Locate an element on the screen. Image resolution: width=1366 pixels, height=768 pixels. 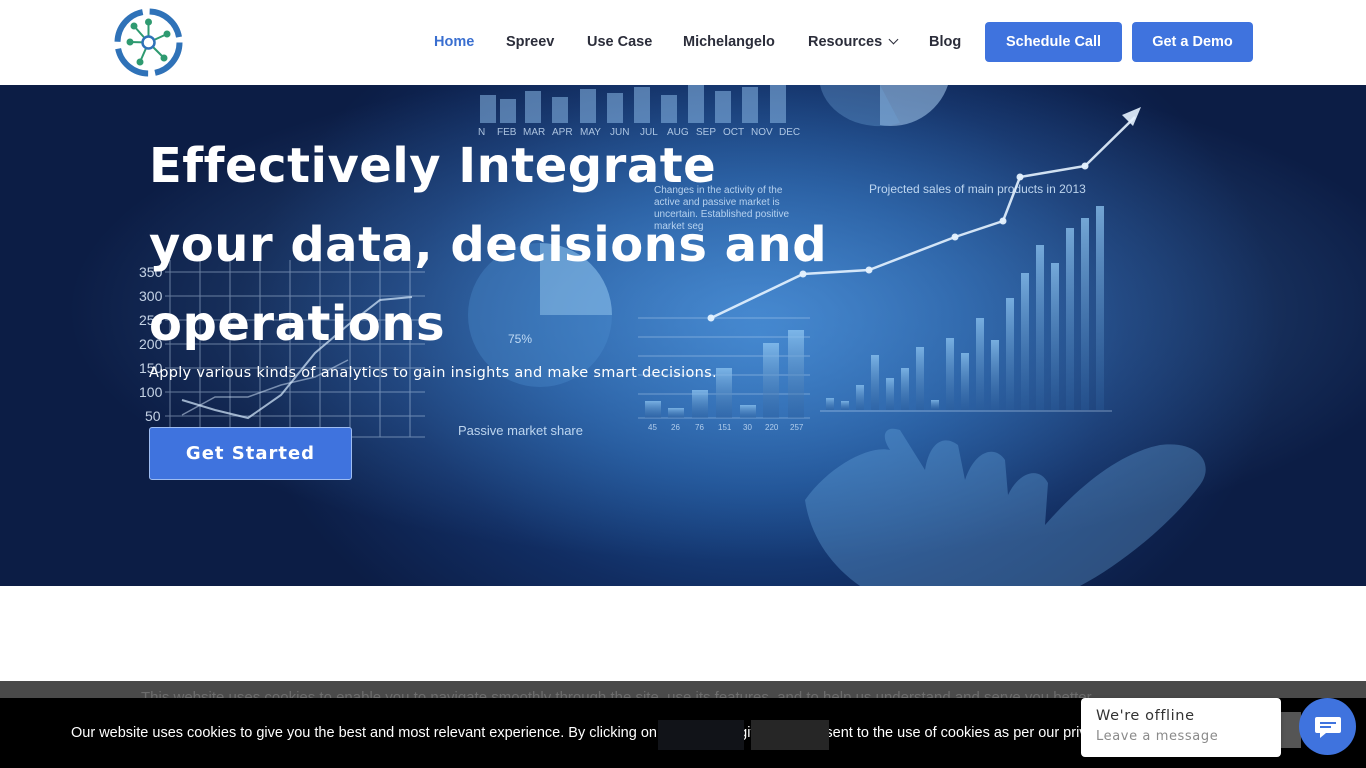
bg-ytick: 100 is located at coordinates (151, 392).